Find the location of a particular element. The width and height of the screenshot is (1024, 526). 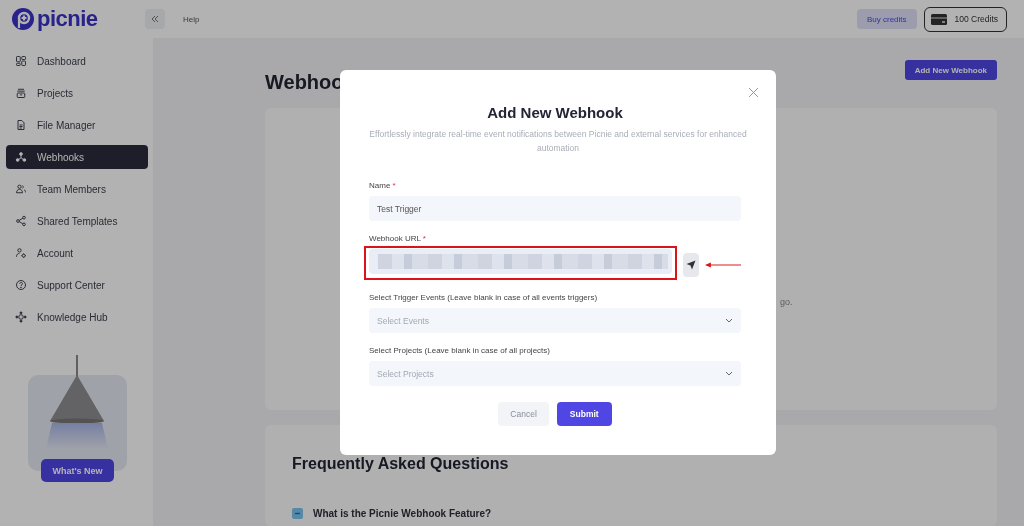

field-label: Webhook URL * is located at coordinates (398, 238).